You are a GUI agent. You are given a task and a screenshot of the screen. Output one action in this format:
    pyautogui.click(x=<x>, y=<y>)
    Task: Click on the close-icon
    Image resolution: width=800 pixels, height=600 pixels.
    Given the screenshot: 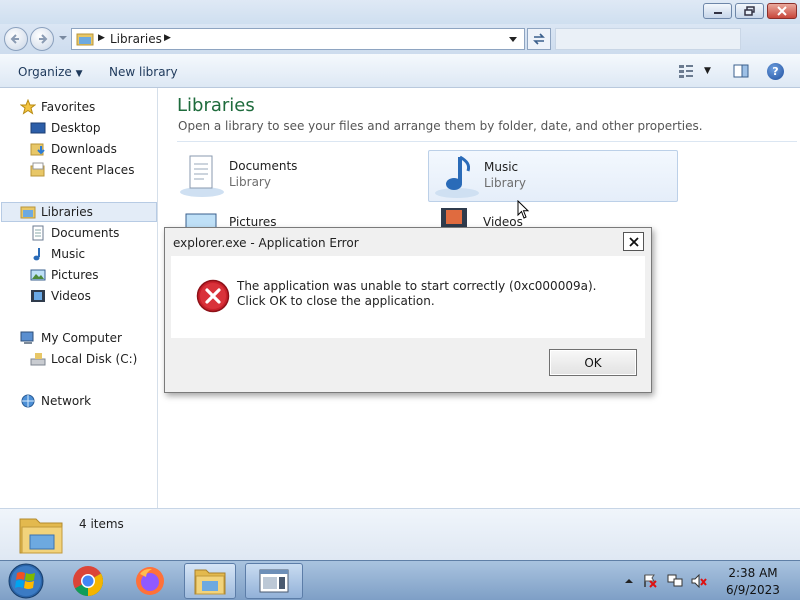 What is the action you would take?
    pyautogui.click(x=782, y=11)
    